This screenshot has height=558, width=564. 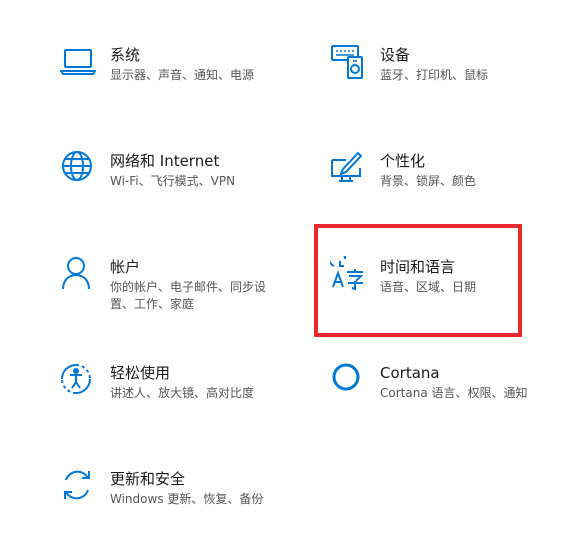 What do you see at coordinates (140, 373) in the screenshot?
I see `tile-ease-of-access-title: 轻松使用` at bounding box center [140, 373].